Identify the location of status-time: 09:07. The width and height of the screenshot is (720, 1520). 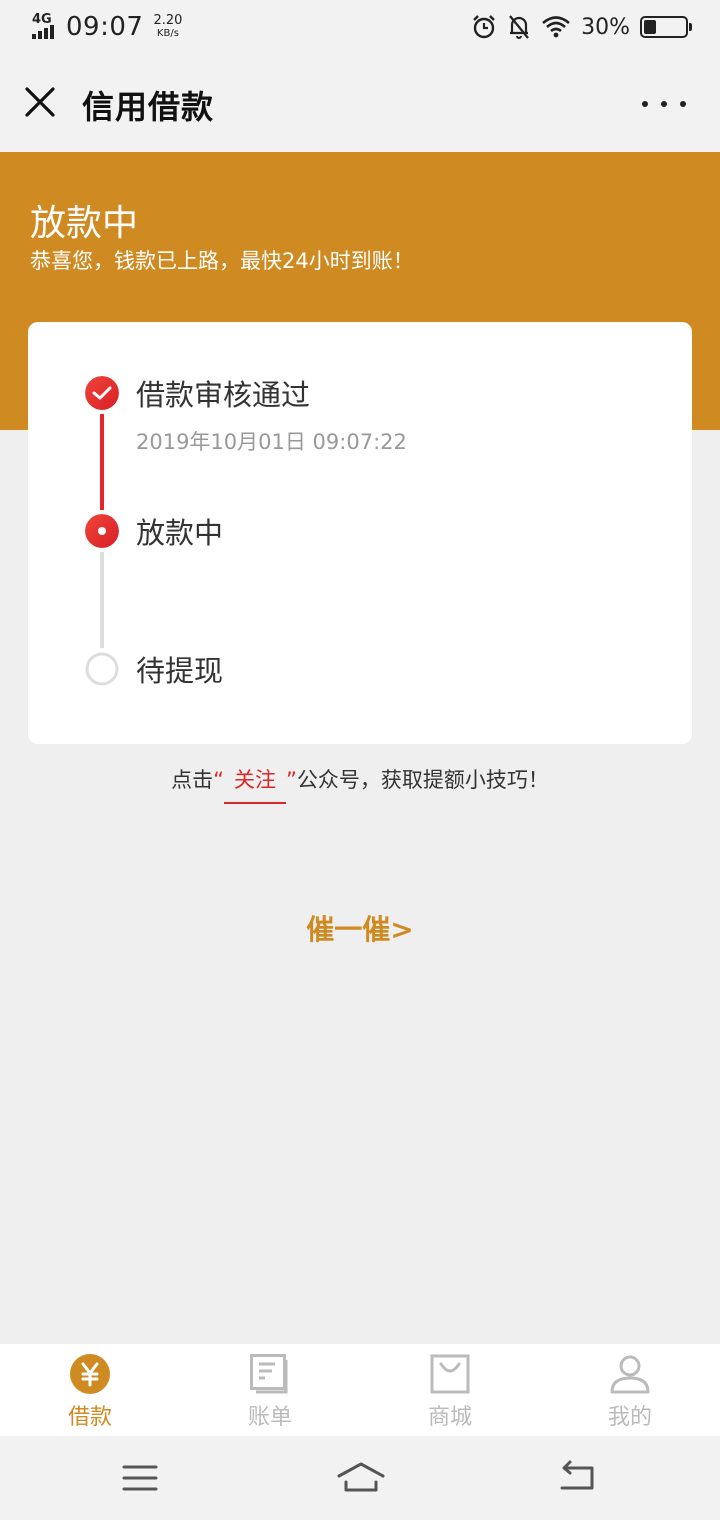
(105, 27).